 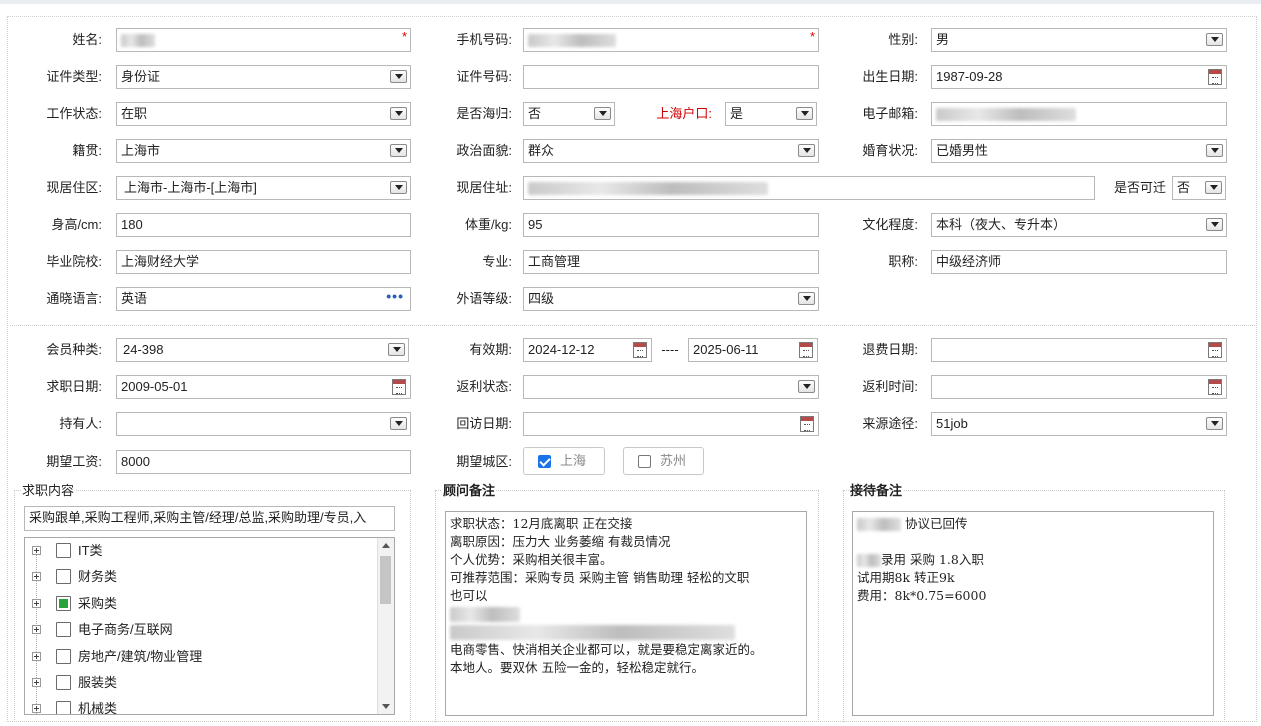 What do you see at coordinates (263, 40) in the screenshot?
I see `name-input: *` at bounding box center [263, 40].